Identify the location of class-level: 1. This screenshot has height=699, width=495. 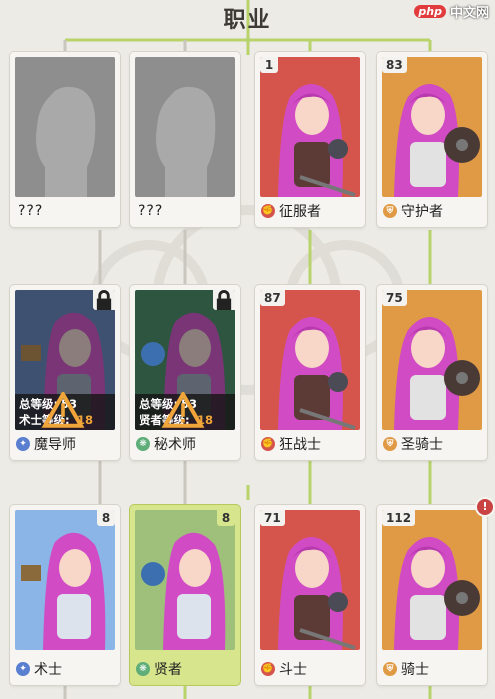
(269, 65).